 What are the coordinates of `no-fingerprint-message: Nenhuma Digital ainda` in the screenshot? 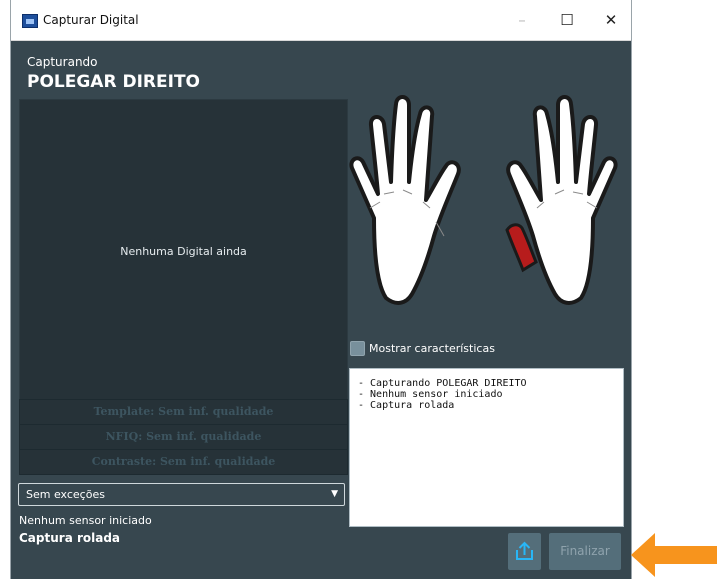 It's located at (183, 251).